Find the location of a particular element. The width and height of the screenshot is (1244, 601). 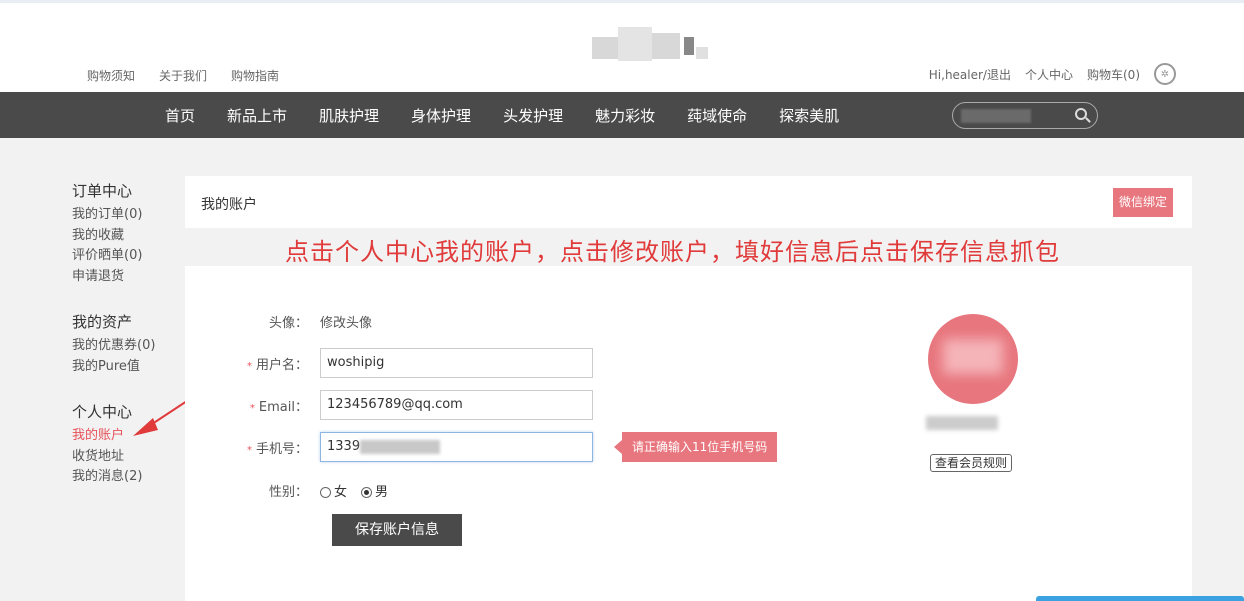

phone-label: 手机号： is located at coordinates (281, 449).